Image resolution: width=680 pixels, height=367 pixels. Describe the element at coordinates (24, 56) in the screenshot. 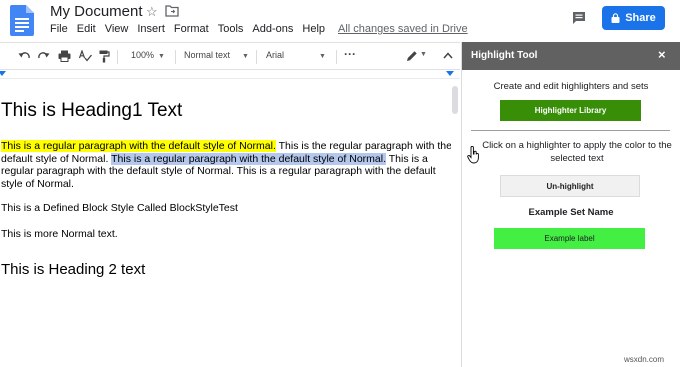

I see `undo-icon` at that location.